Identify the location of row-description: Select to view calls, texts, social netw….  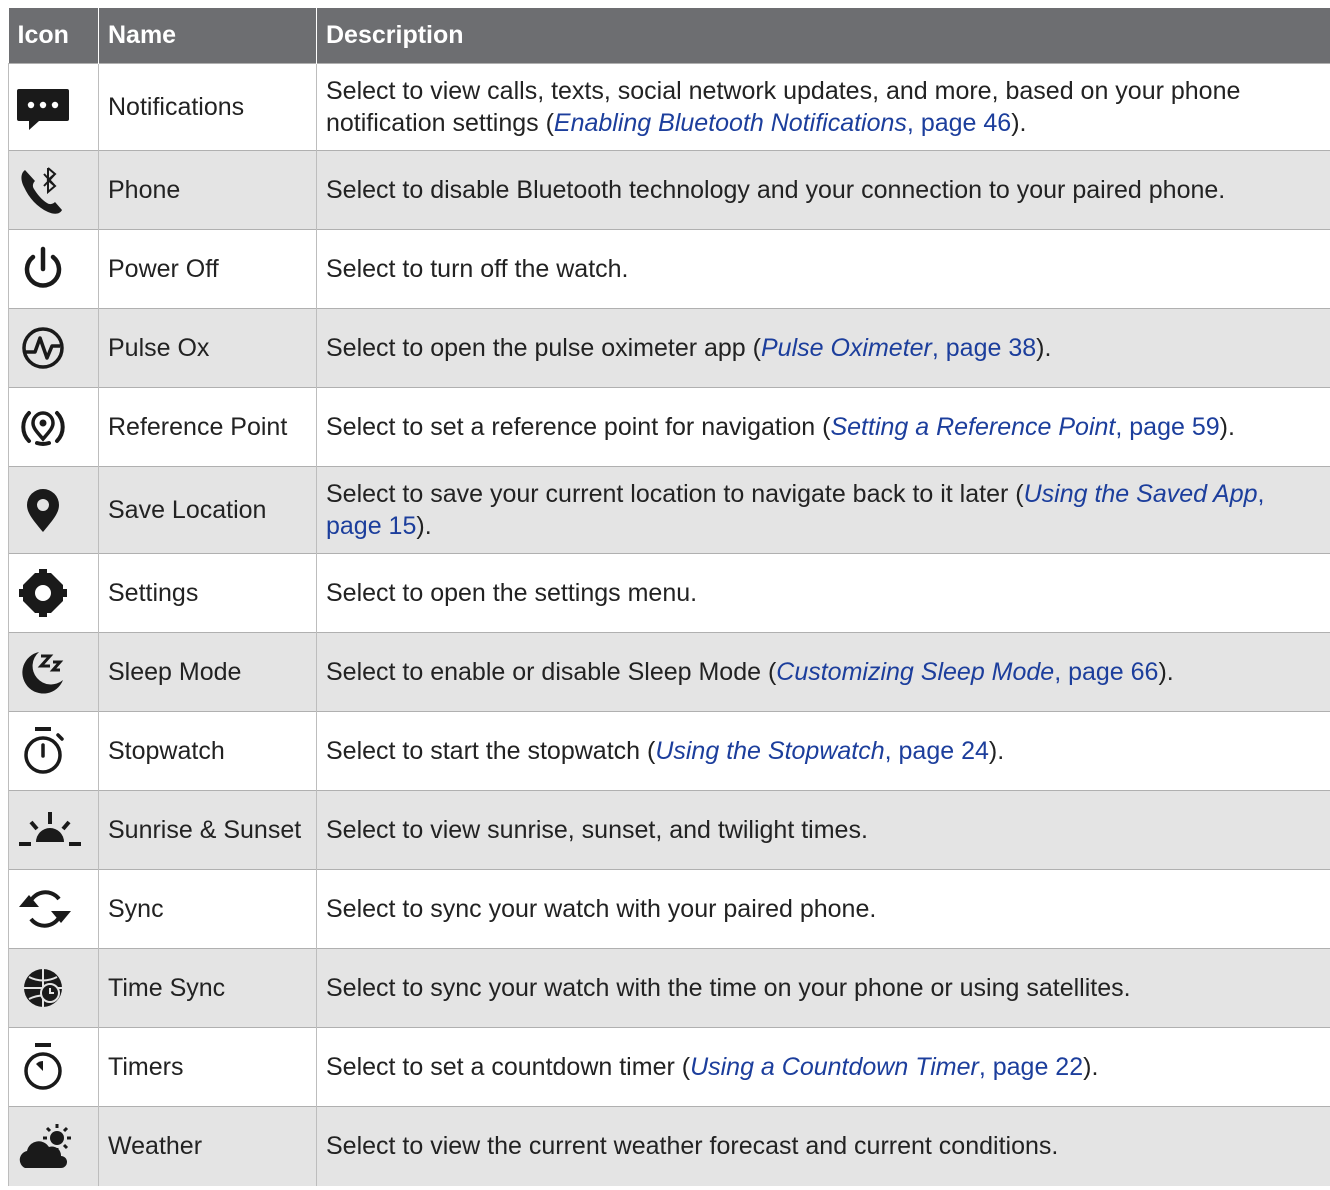
(823, 107).